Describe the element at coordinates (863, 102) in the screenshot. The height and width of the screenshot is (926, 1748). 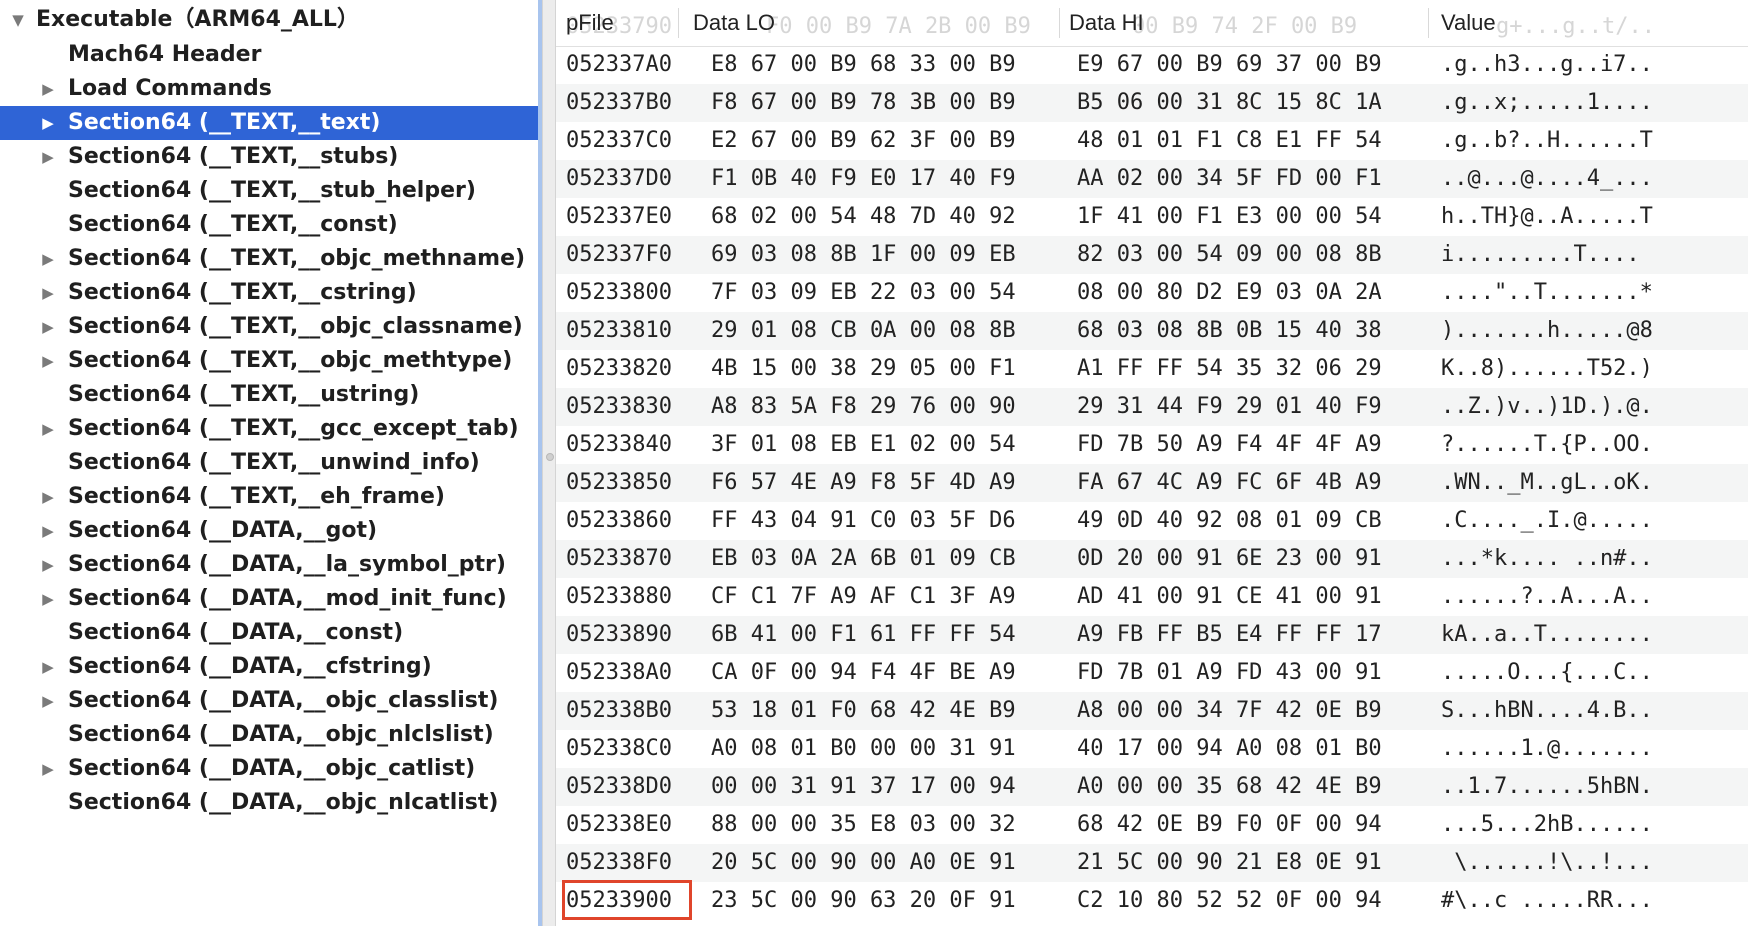
I see `cell-data-lo: F8 67 00 B9 78 3B 00 B9` at that location.